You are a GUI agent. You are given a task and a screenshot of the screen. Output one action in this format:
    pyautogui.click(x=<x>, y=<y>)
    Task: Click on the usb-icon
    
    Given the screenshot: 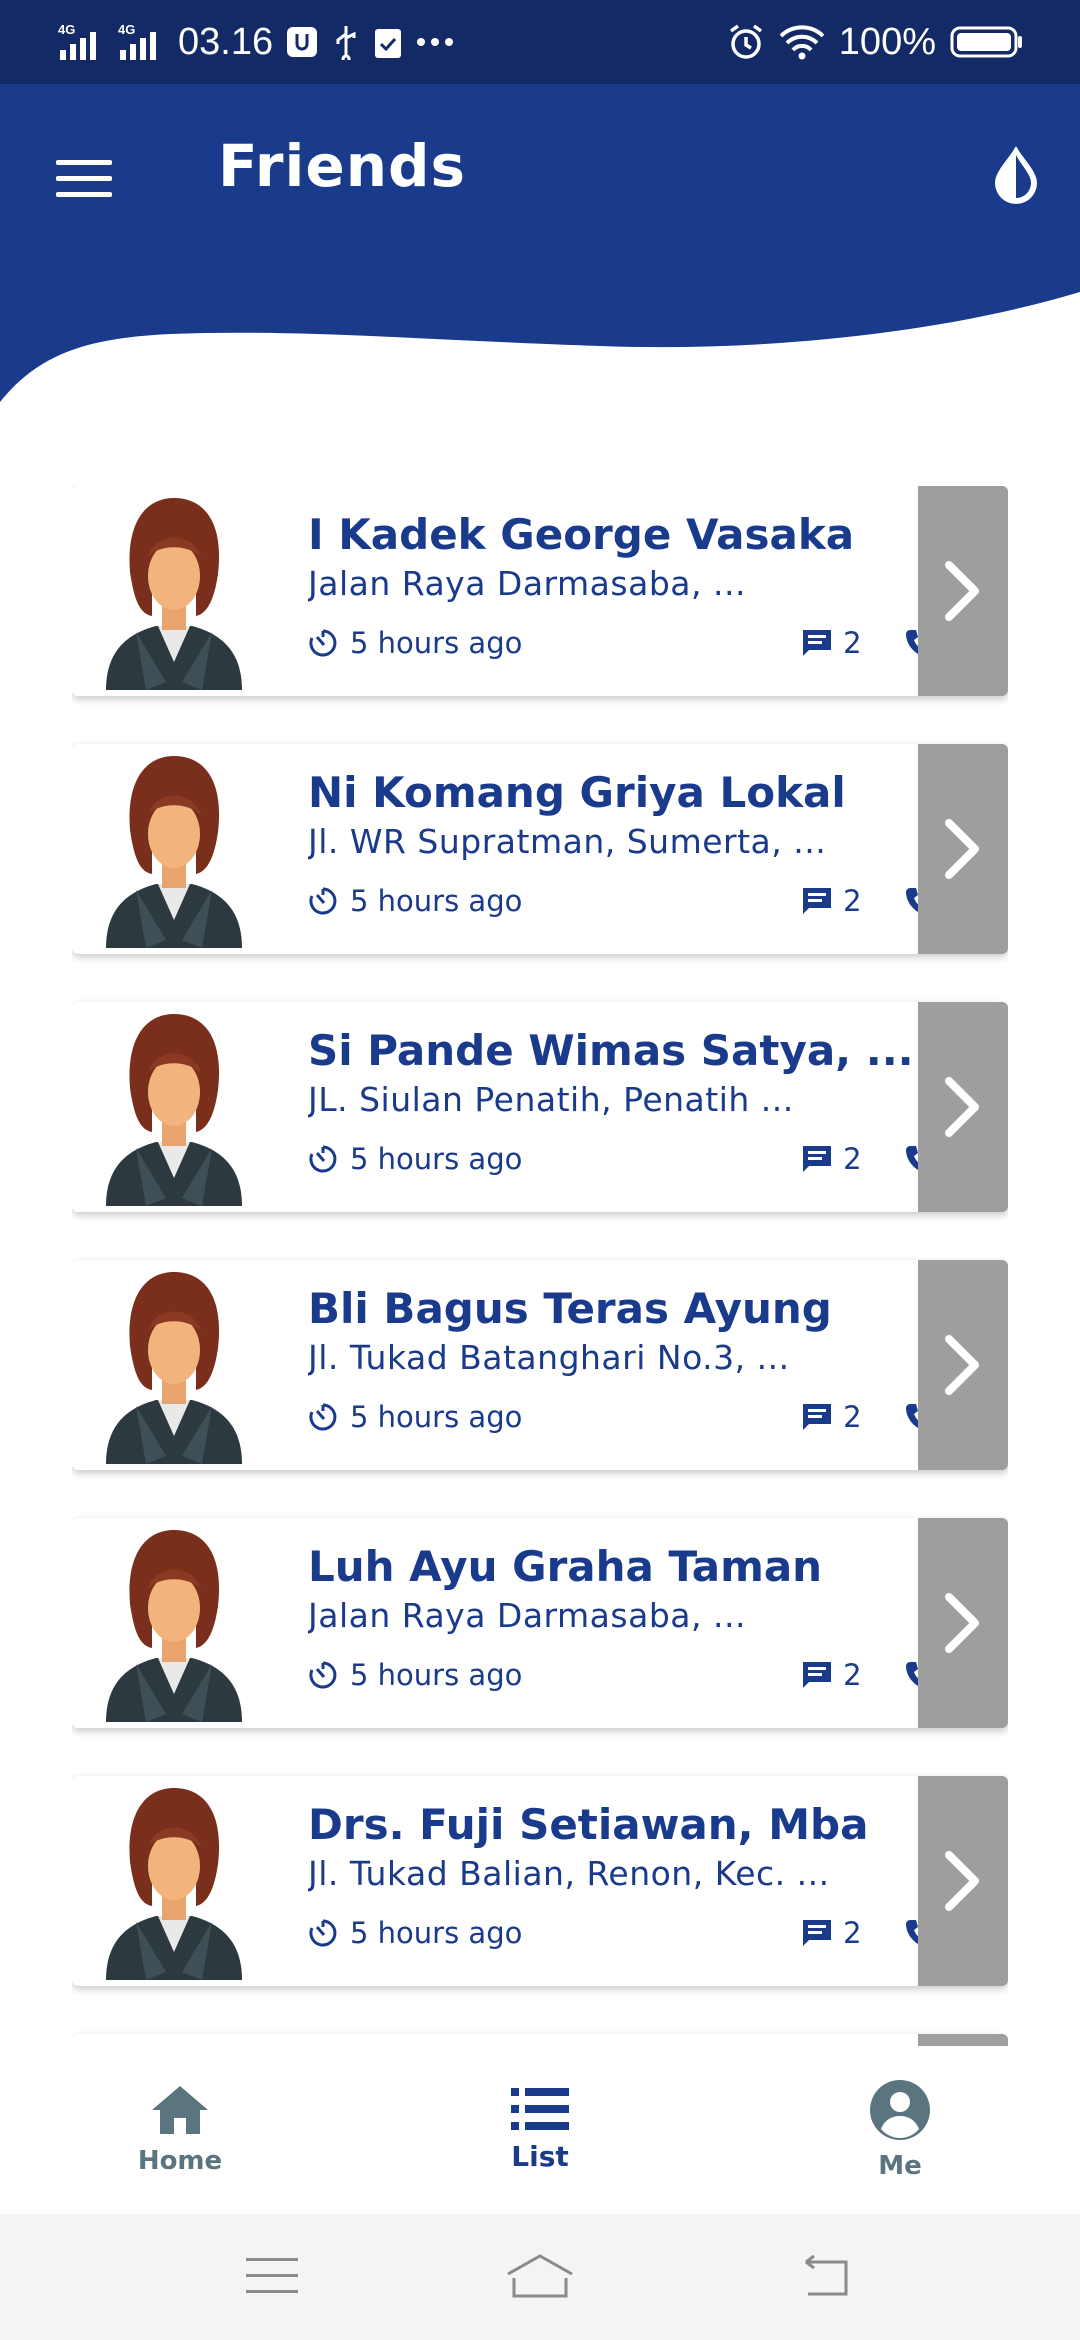 What is the action you would take?
    pyautogui.click(x=346, y=42)
    